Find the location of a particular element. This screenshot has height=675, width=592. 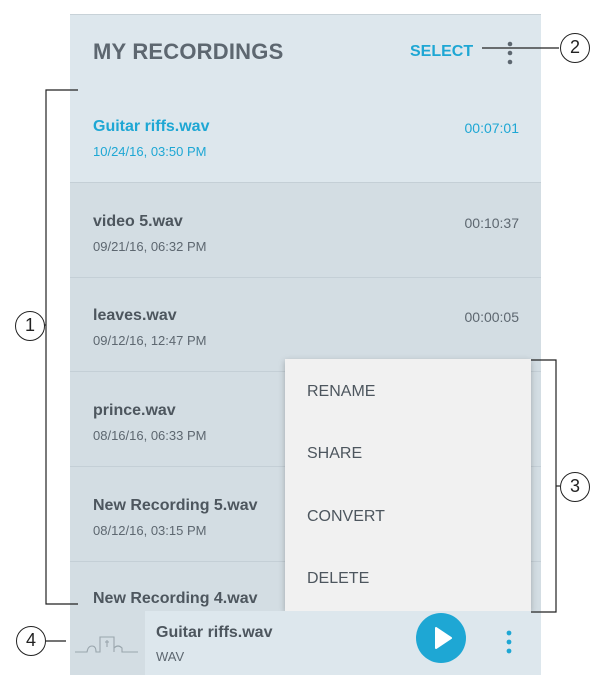

callout-2: 2 is located at coordinates (575, 48).